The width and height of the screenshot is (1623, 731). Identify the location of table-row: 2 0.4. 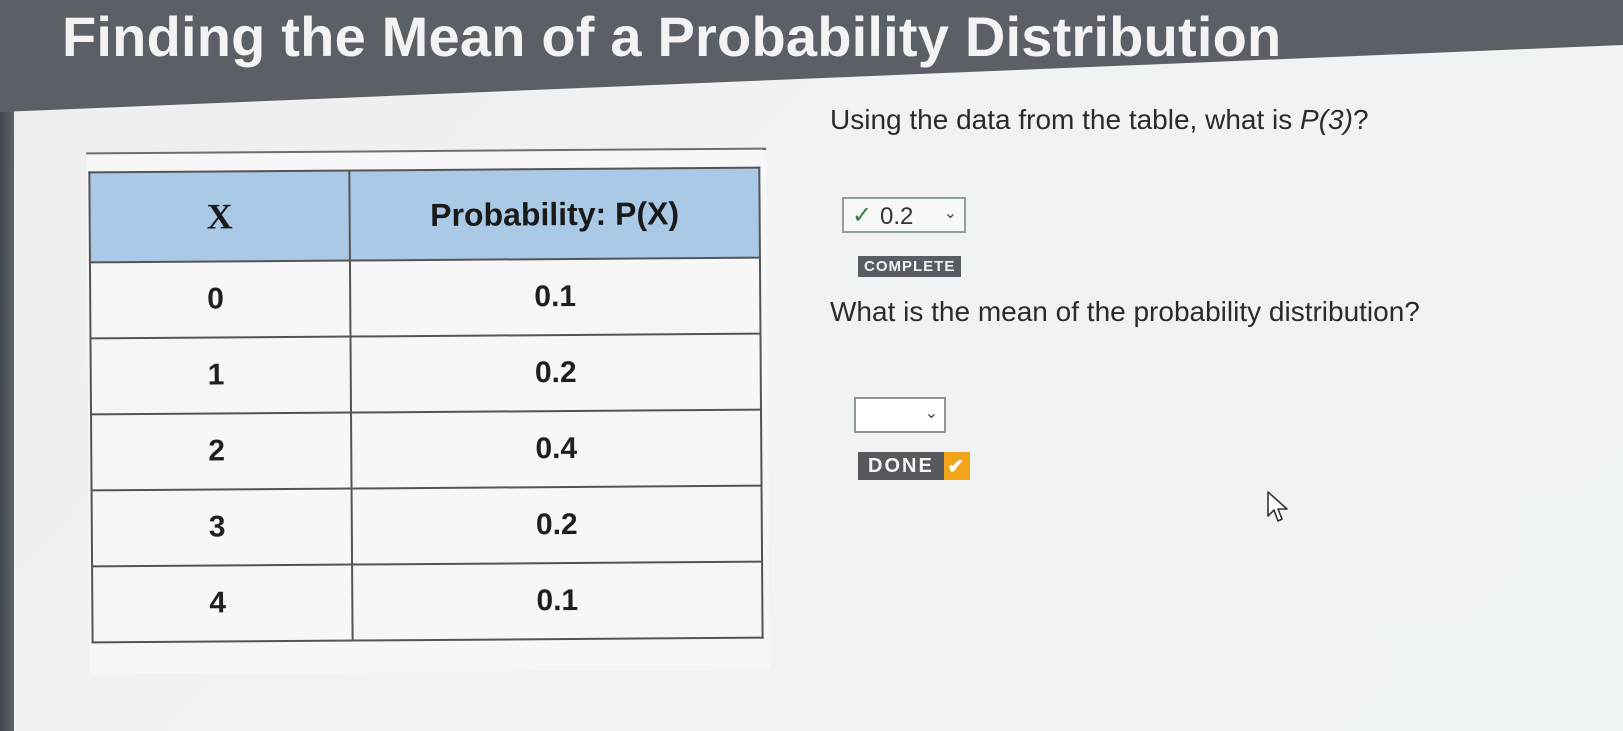
(426, 450).